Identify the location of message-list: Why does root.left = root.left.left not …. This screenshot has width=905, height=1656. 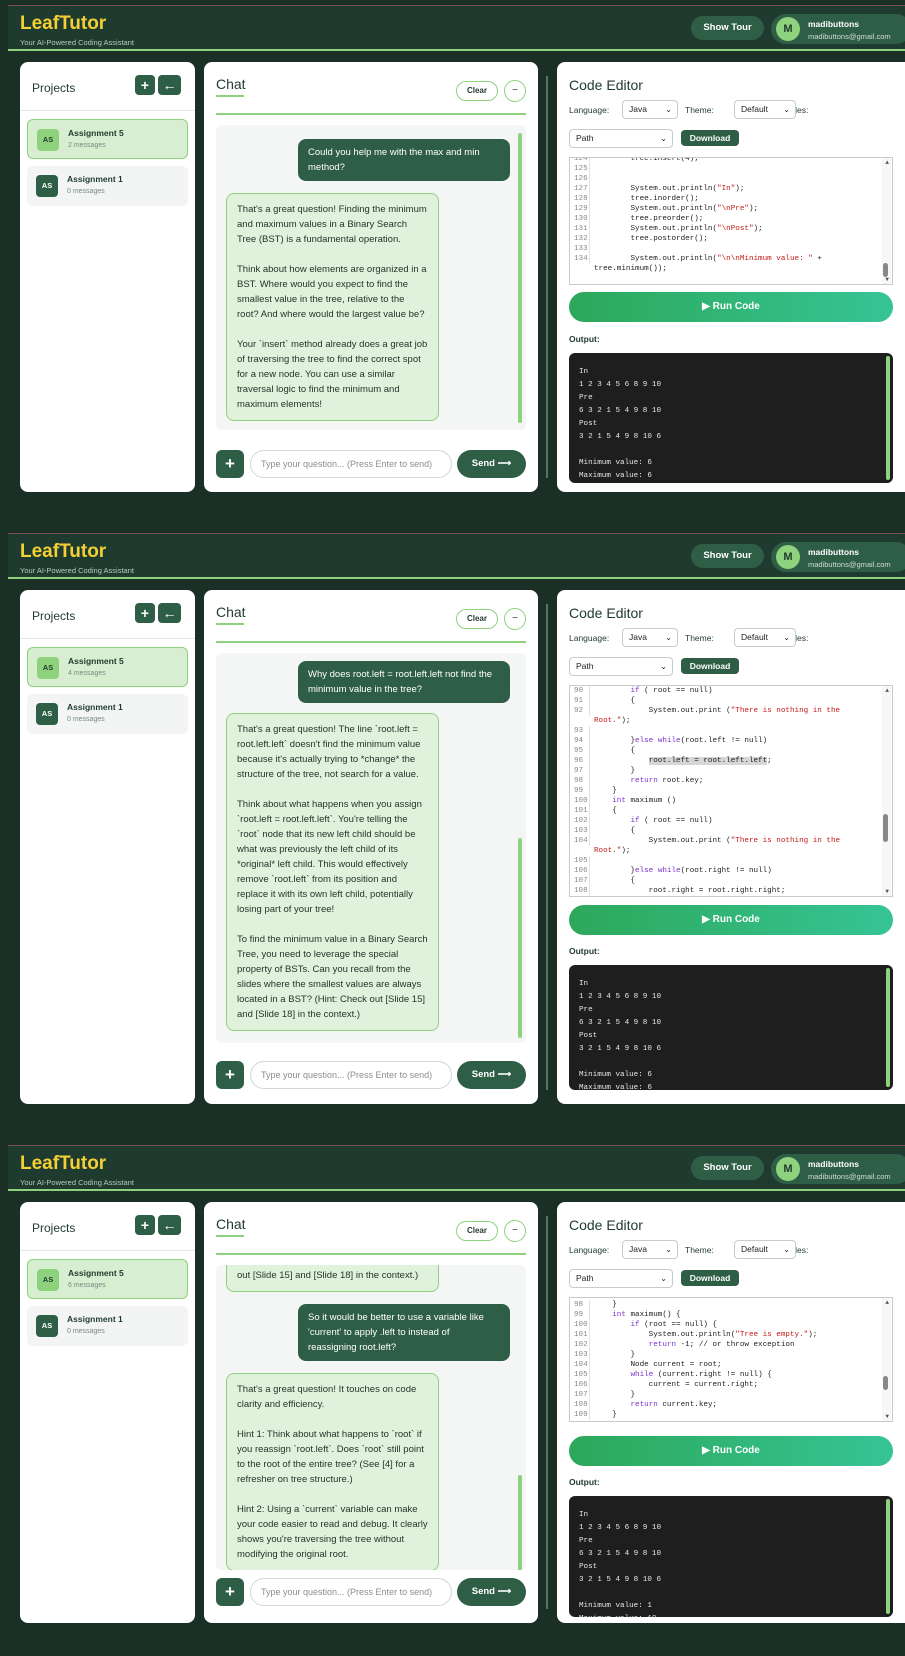
(371, 848).